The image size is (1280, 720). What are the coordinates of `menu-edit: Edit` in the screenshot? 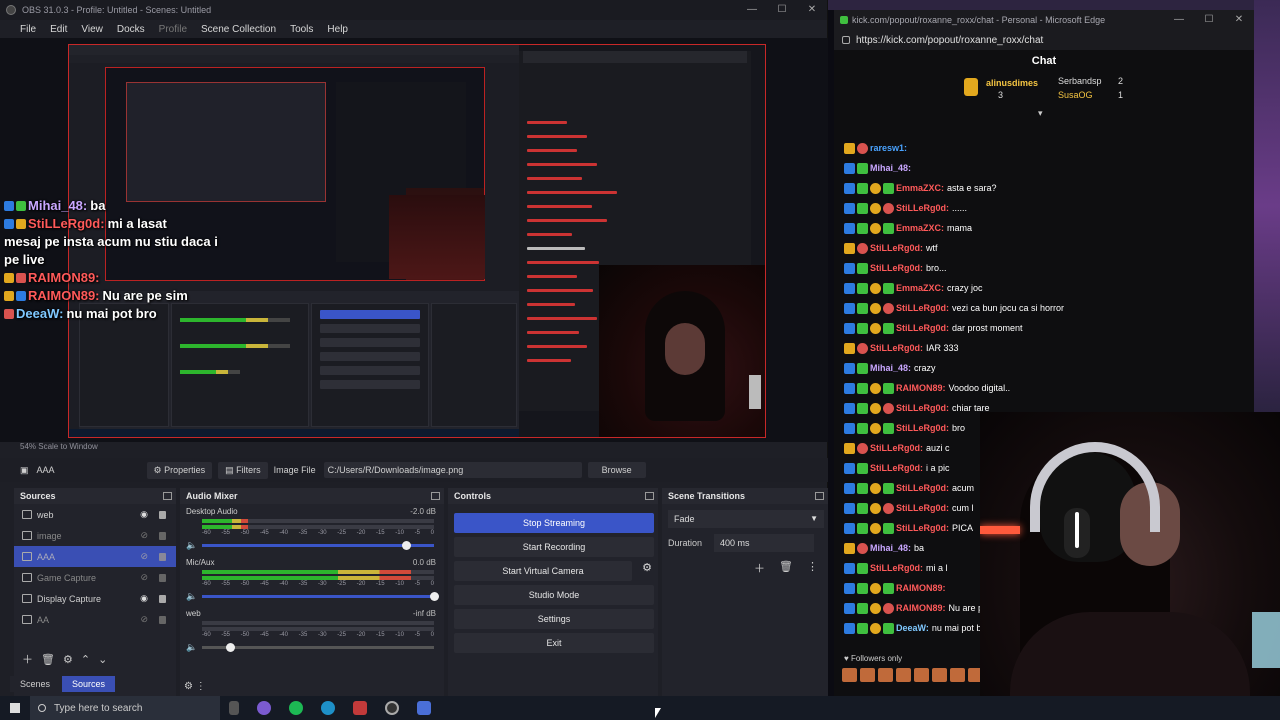 It's located at (58, 29).